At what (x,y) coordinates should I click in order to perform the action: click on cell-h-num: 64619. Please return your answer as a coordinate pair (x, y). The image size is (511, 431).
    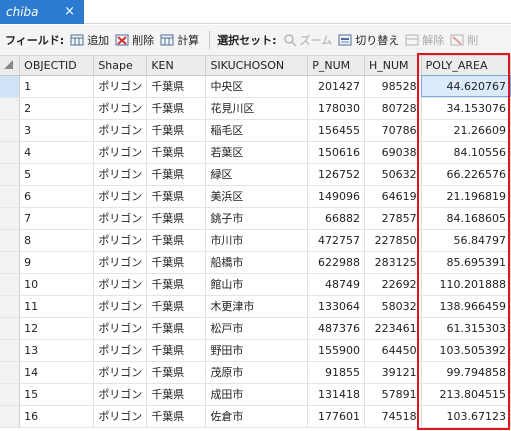
    Looking at the image, I should click on (393, 196).